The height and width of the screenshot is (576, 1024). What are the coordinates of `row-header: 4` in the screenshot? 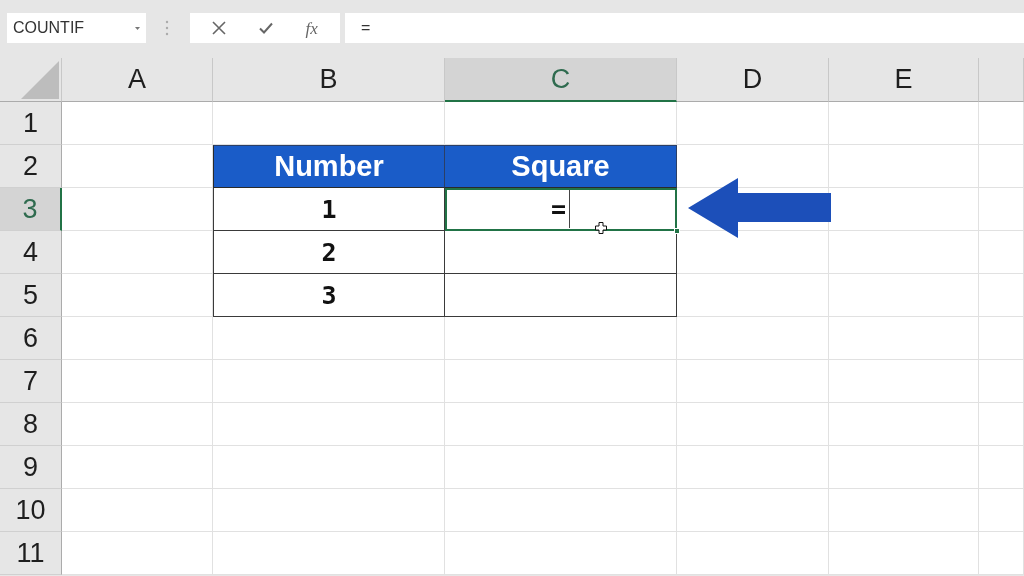 It's located at (31, 252).